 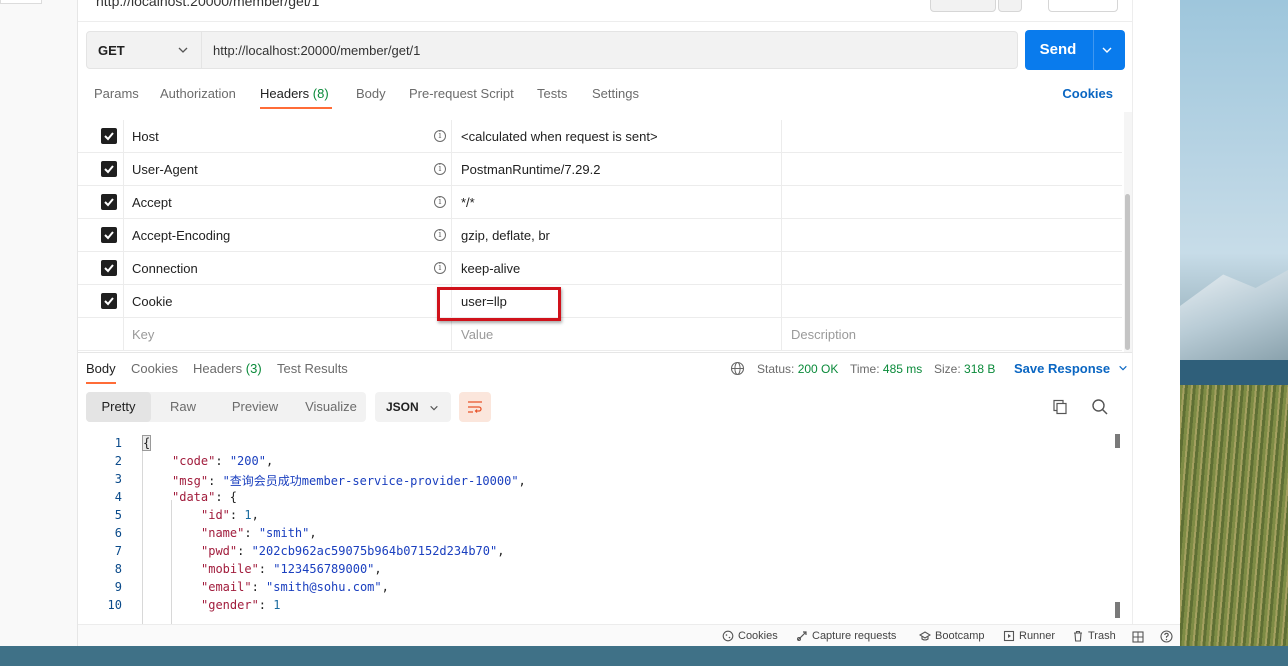 I want to click on line-number: 8, so click(x=118, y=569).